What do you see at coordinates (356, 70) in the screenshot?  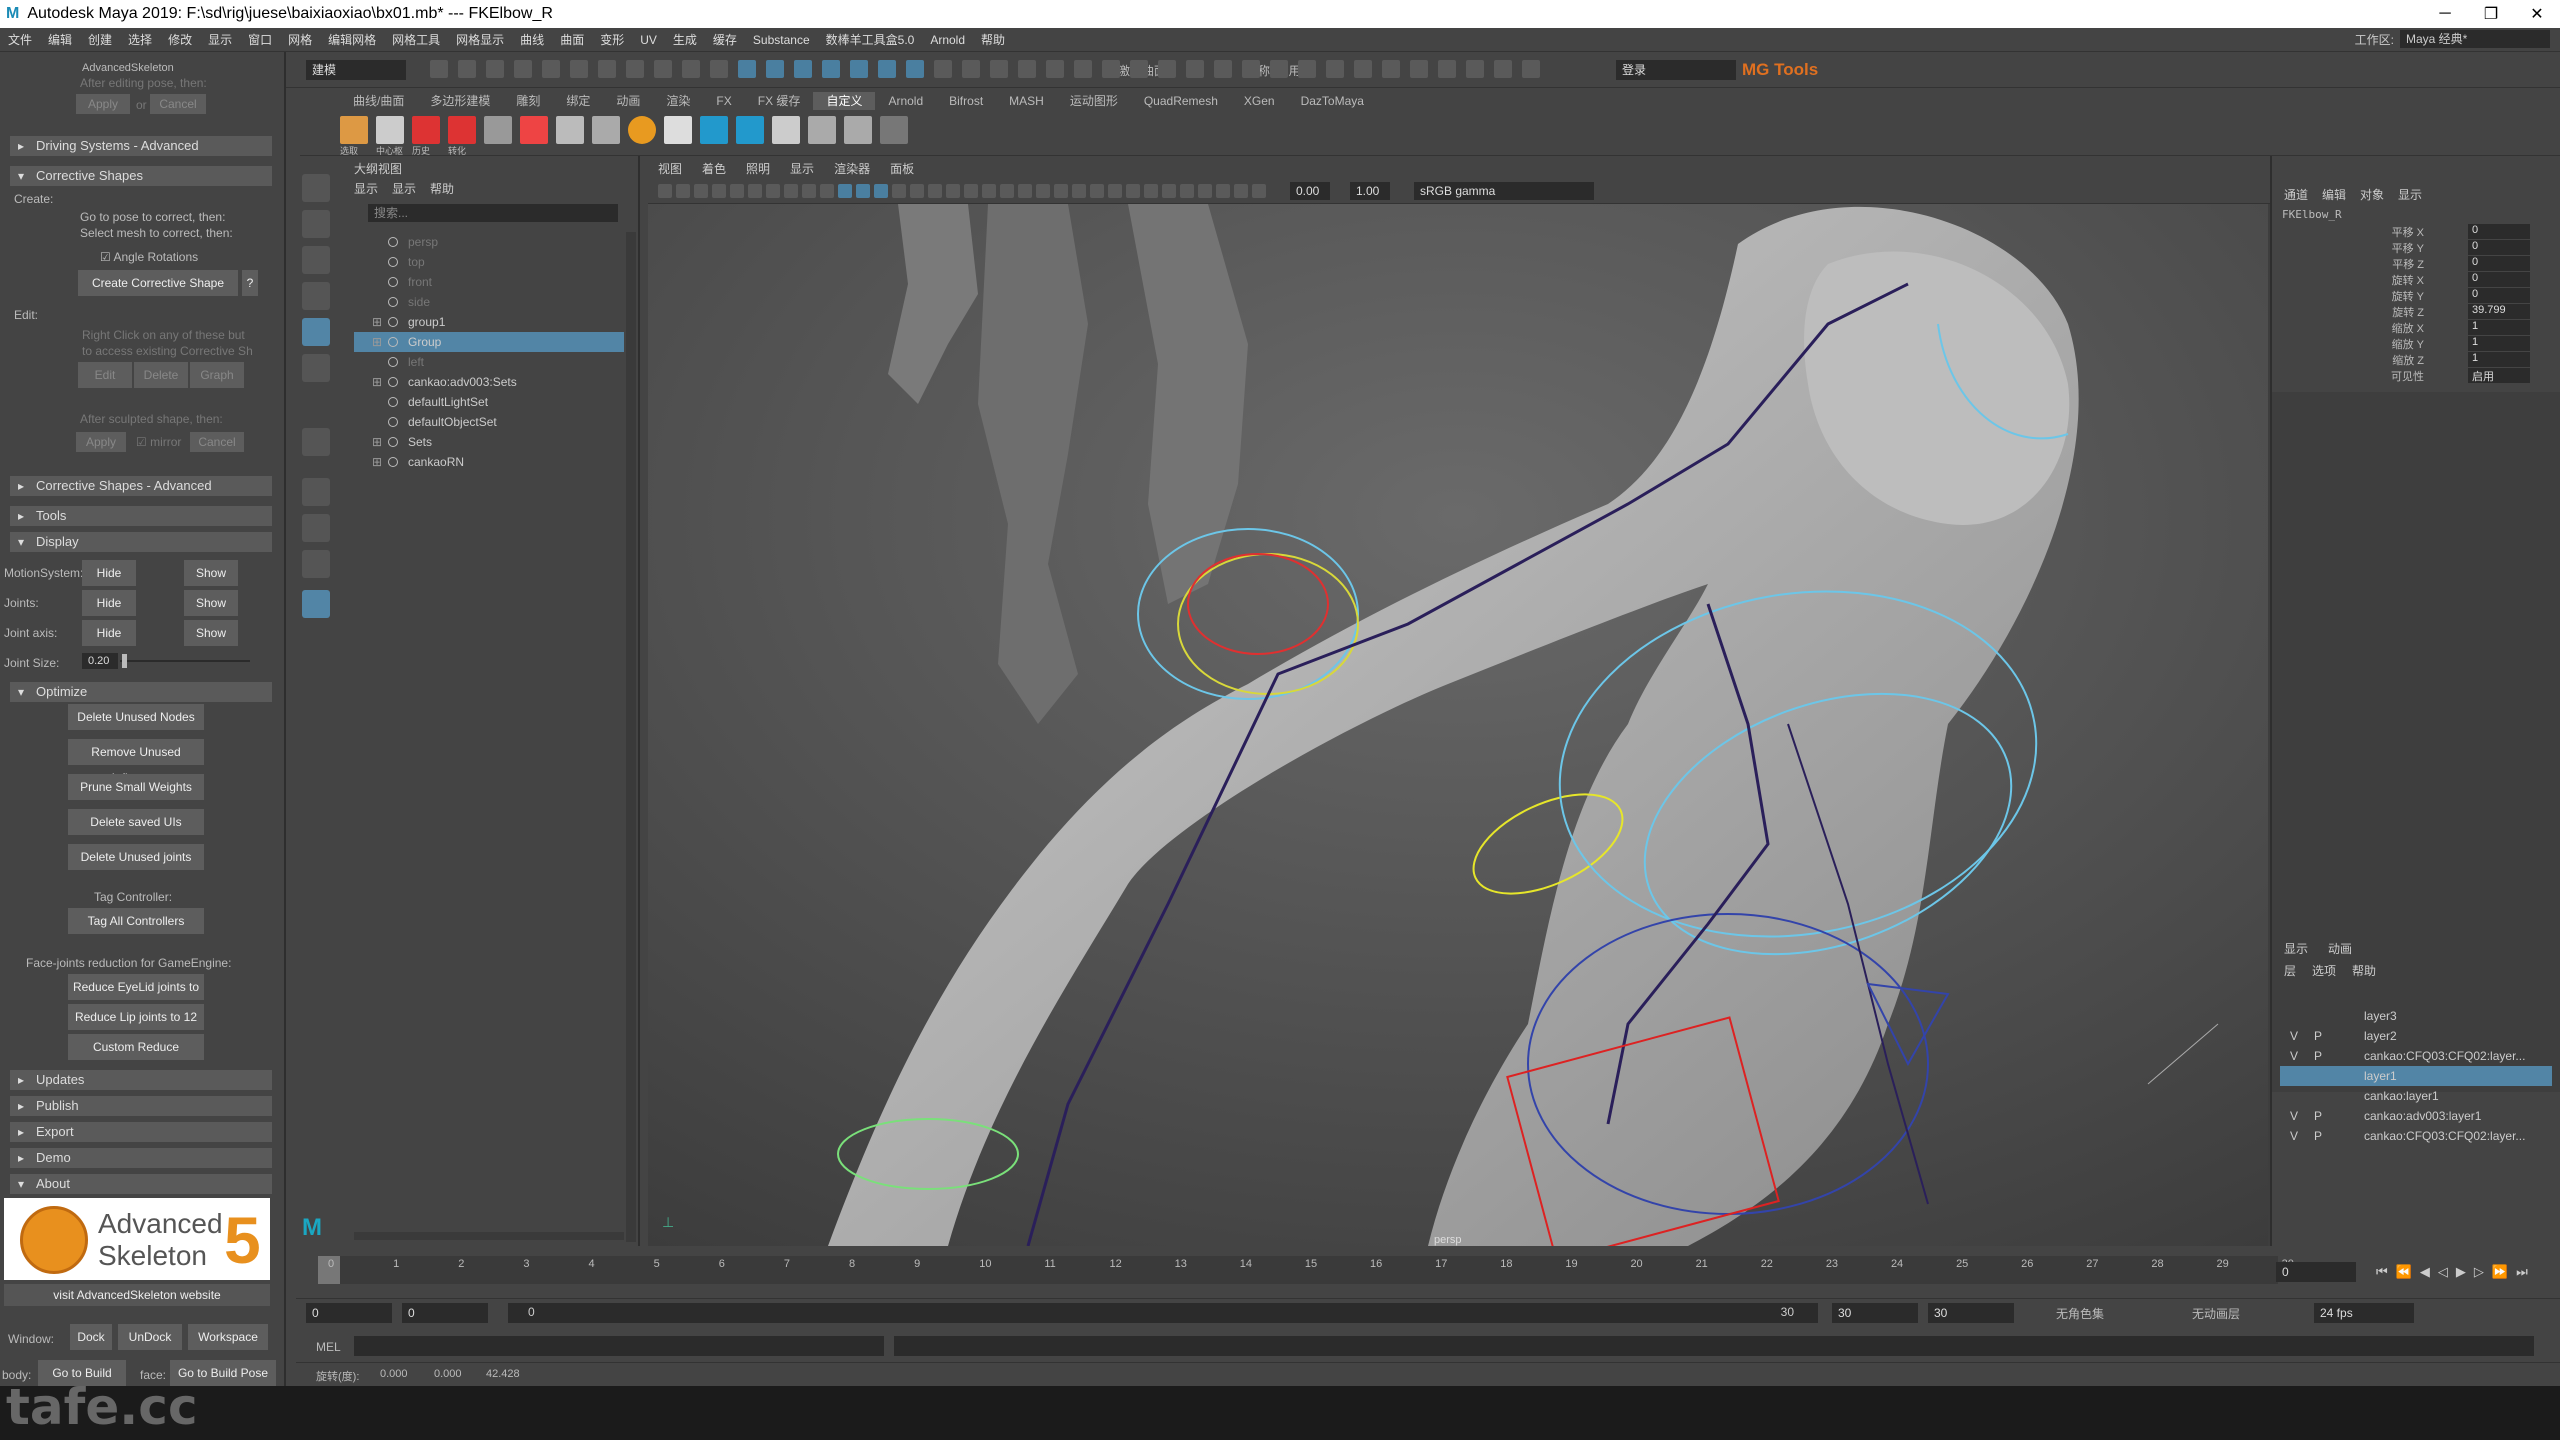 I see `mode-dropdown: 建模` at bounding box center [356, 70].